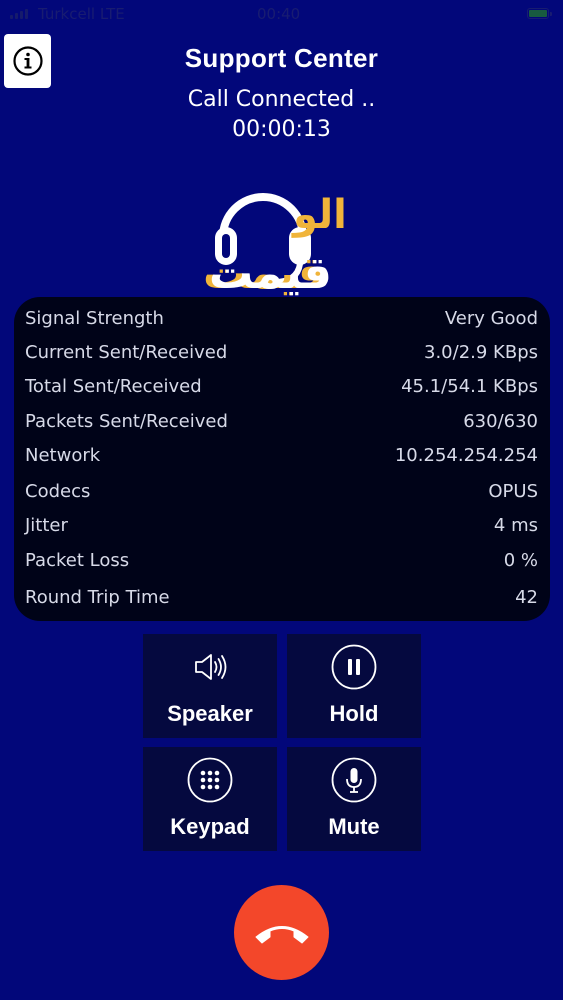 This screenshot has height=1000, width=563. What do you see at coordinates (513, 491) in the screenshot?
I see `stat-value: OPUS` at bounding box center [513, 491].